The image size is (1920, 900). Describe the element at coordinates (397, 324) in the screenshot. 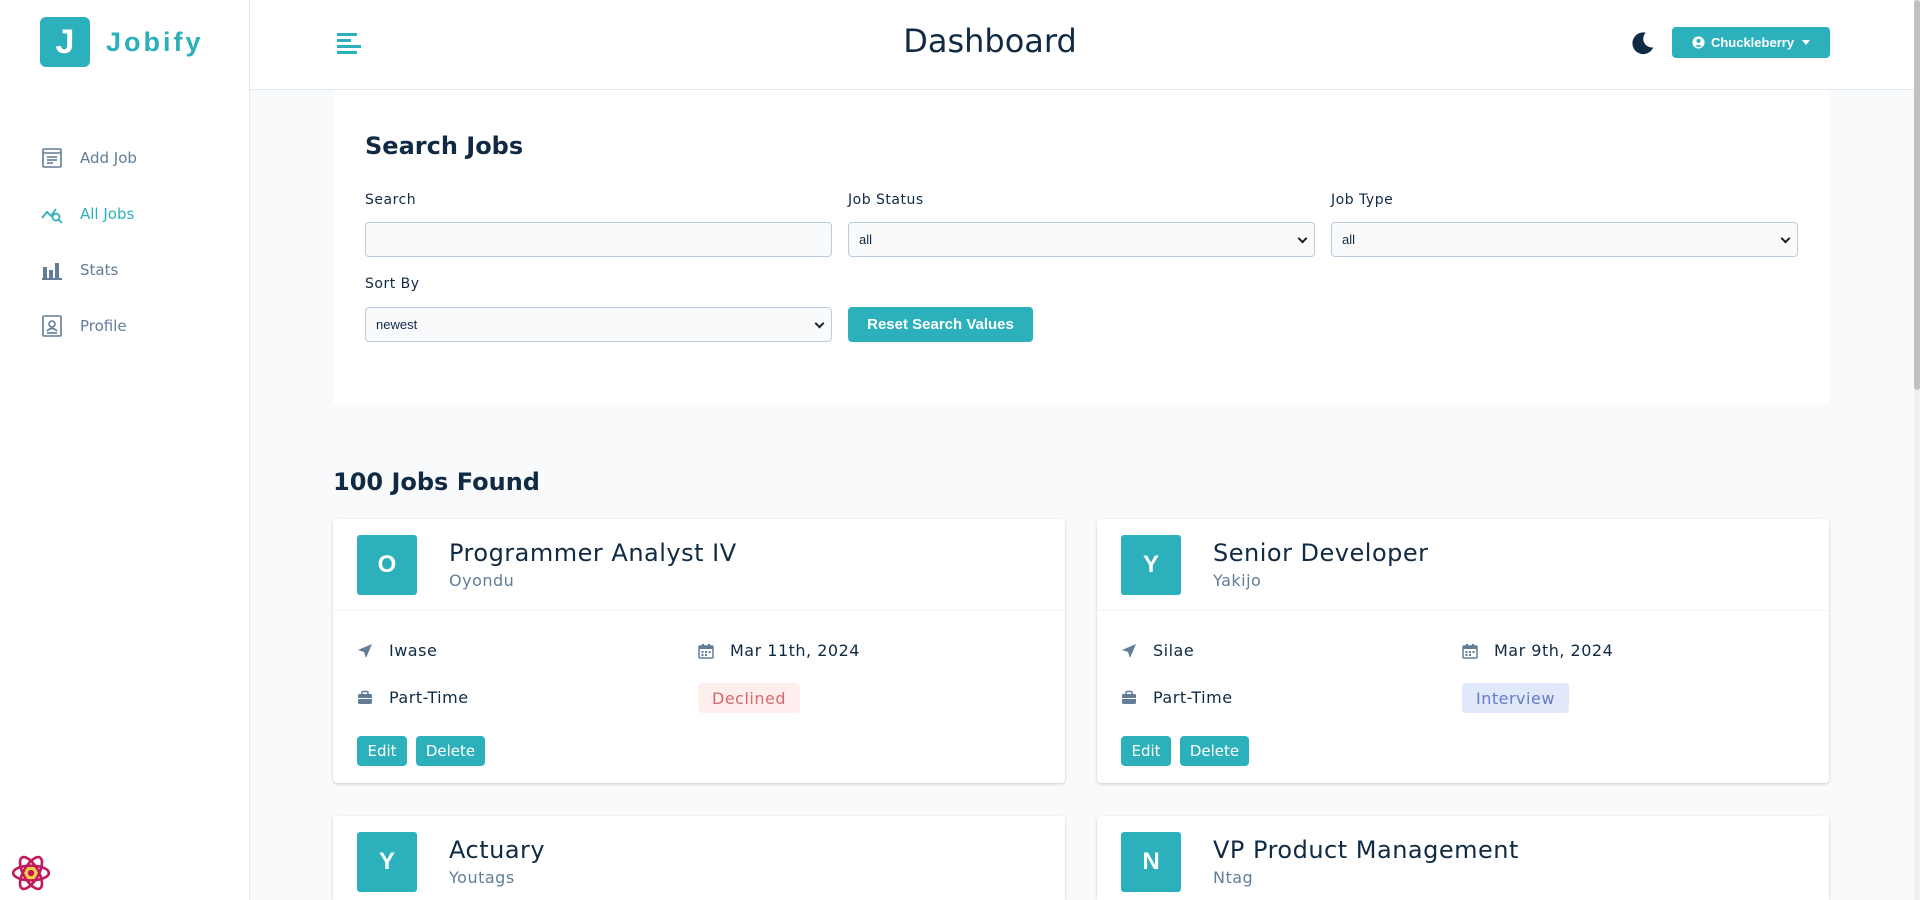

I see `sort-by-value: newest` at that location.